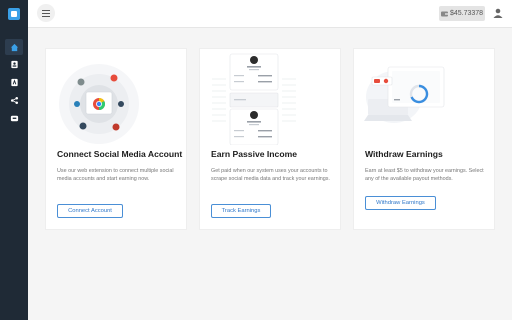  What do you see at coordinates (14, 160) in the screenshot?
I see `sidebar` at bounding box center [14, 160].